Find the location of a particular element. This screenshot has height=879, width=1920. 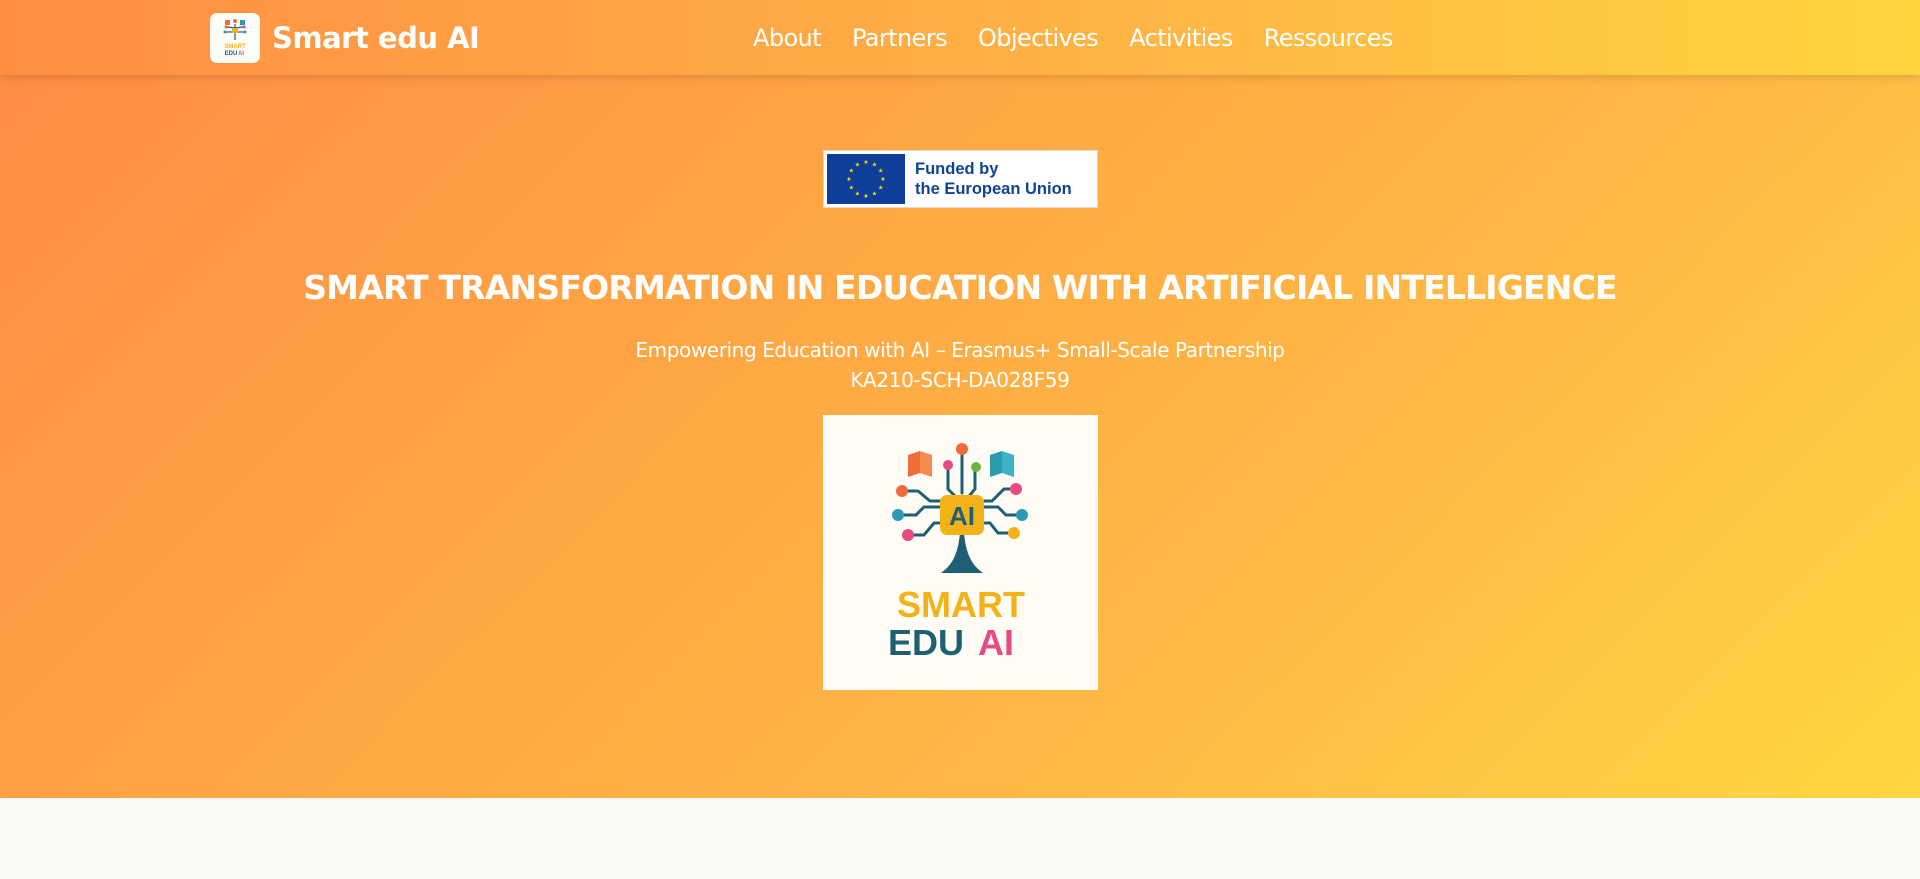

nav-item-objectives: Objectives is located at coordinates (1038, 38).